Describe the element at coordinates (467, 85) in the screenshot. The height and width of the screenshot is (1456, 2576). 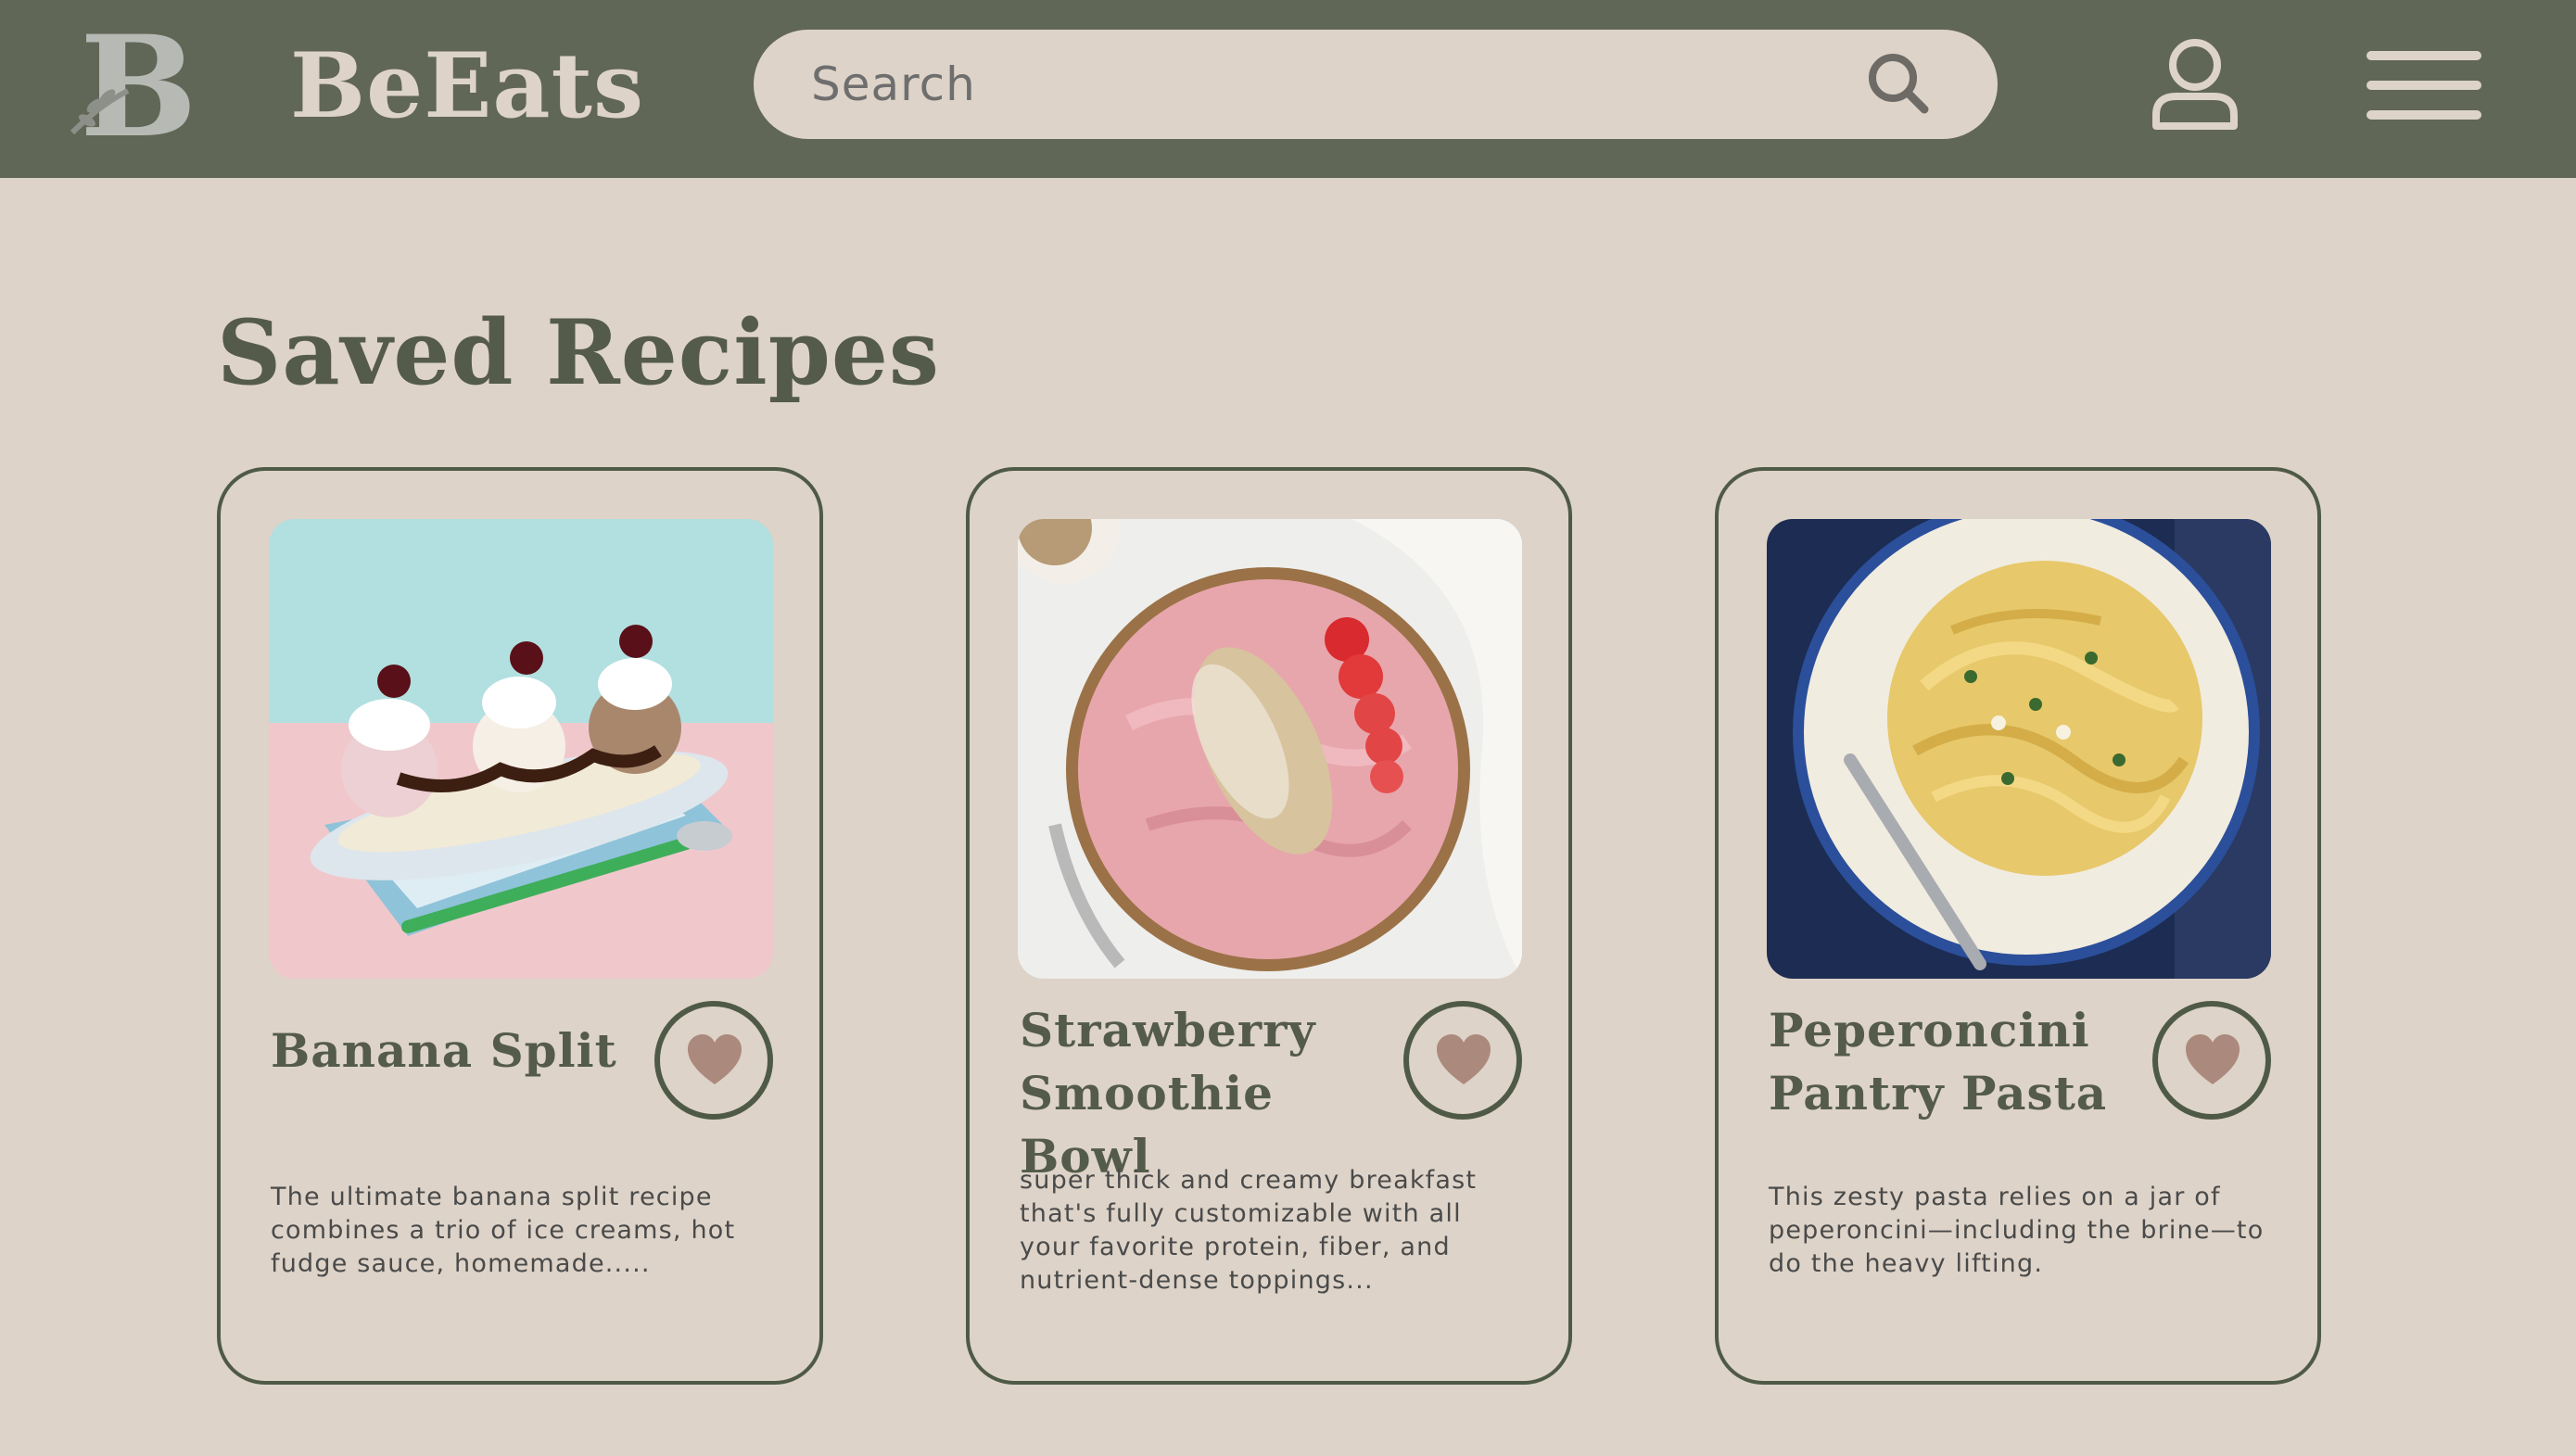
I see `brand-name: BeEats` at that location.